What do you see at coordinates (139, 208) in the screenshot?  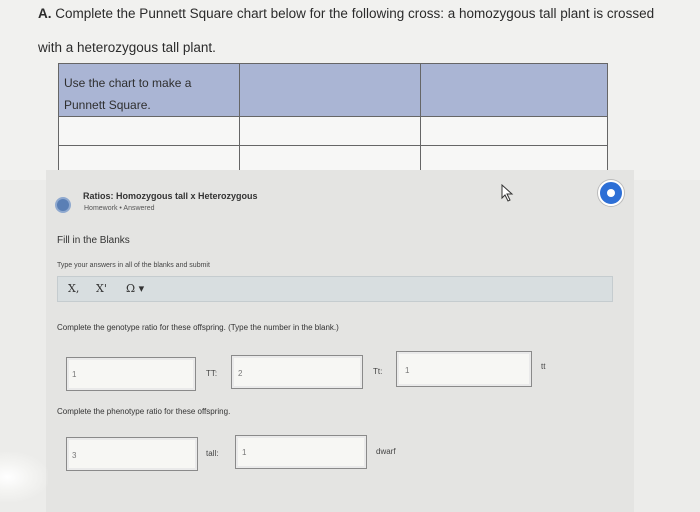 I see `homework-status: Answered` at bounding box center [139, 208].